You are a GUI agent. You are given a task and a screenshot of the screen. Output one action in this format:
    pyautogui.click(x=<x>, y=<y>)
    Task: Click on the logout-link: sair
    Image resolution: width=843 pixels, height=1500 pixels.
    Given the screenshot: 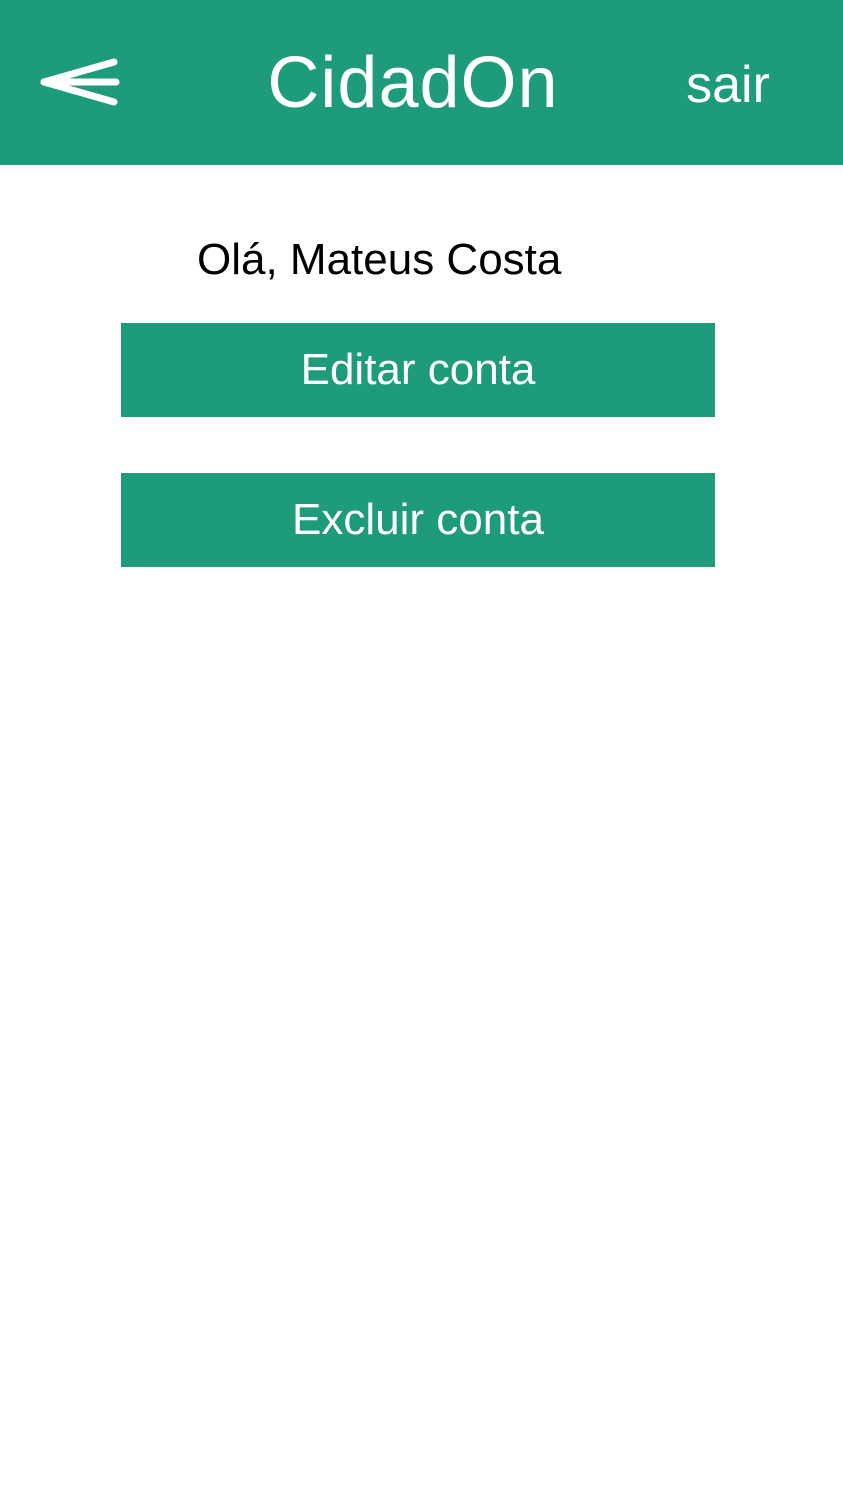 What is the action you would take?
    pyautogui.click(x=728, y=85)
    